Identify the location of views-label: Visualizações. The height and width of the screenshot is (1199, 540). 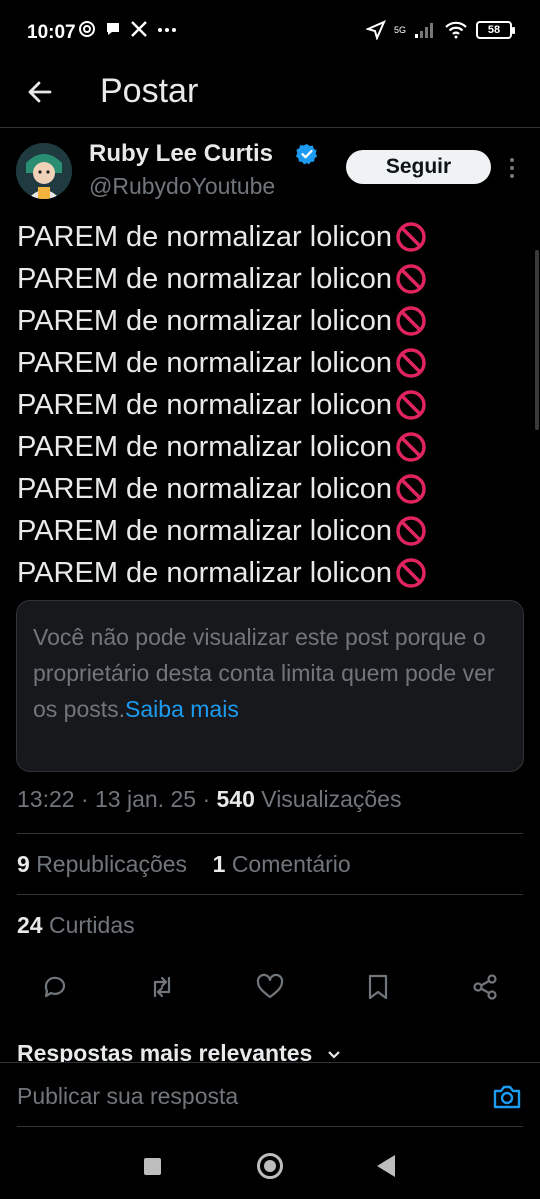
(331, 799).